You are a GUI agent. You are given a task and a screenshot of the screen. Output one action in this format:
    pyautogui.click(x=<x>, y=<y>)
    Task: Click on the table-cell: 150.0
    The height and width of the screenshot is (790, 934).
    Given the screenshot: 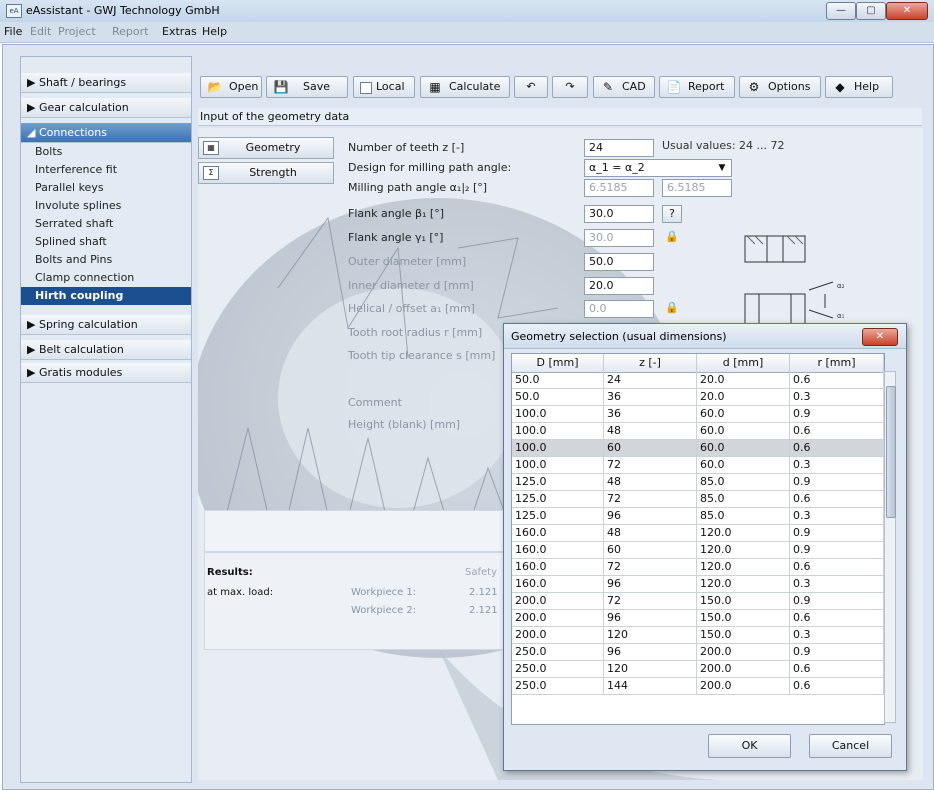 What is the action you would take?
    pyautogui.click(x=743, y=635)
    